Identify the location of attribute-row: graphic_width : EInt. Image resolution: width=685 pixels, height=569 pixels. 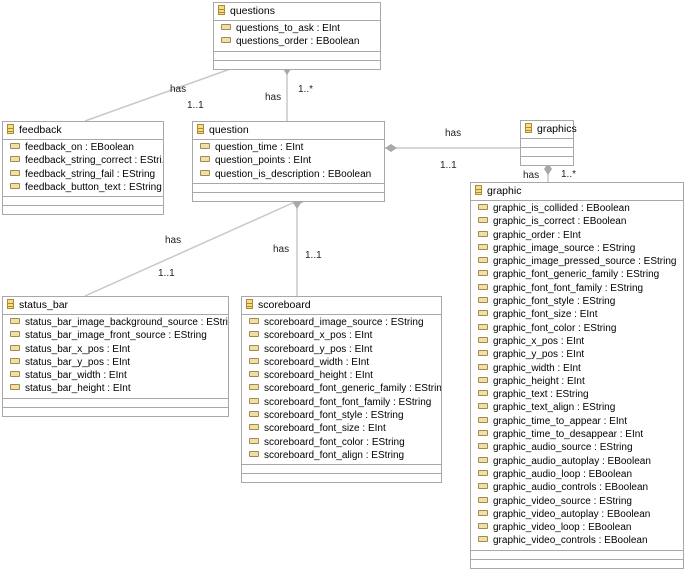
(577, 368).